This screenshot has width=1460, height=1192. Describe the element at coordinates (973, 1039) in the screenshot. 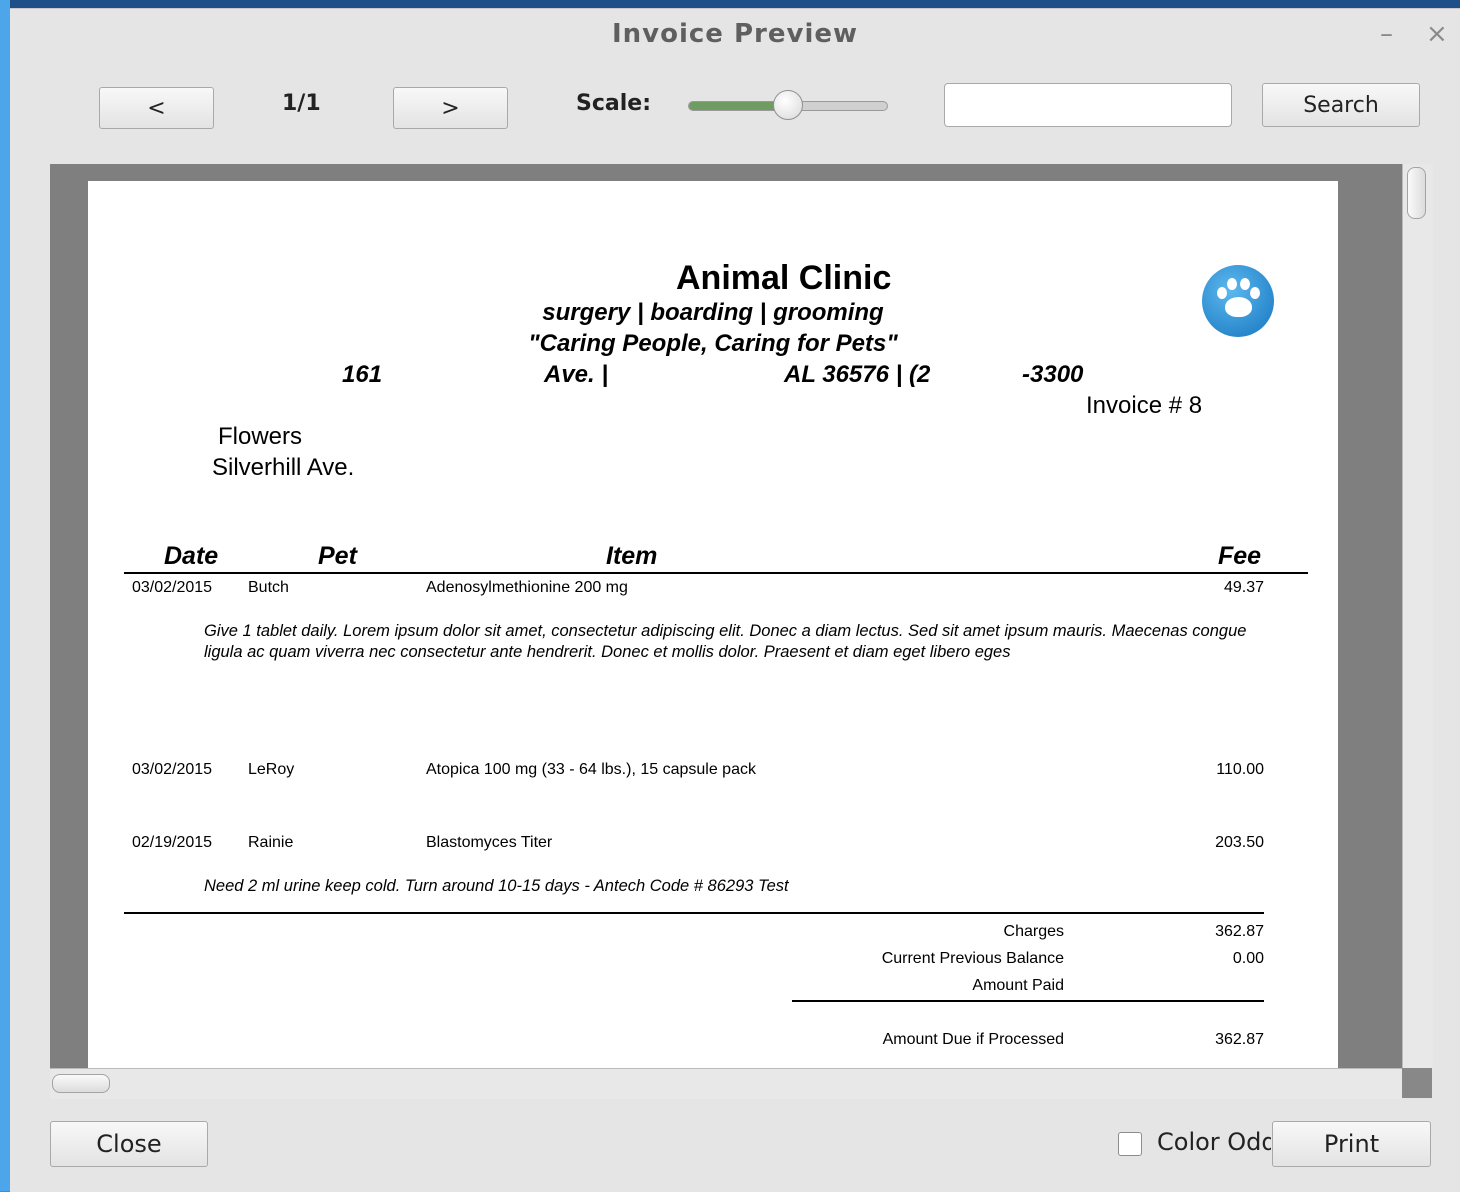

I see `amount-due-label: Amount Due if Processed` at that location.